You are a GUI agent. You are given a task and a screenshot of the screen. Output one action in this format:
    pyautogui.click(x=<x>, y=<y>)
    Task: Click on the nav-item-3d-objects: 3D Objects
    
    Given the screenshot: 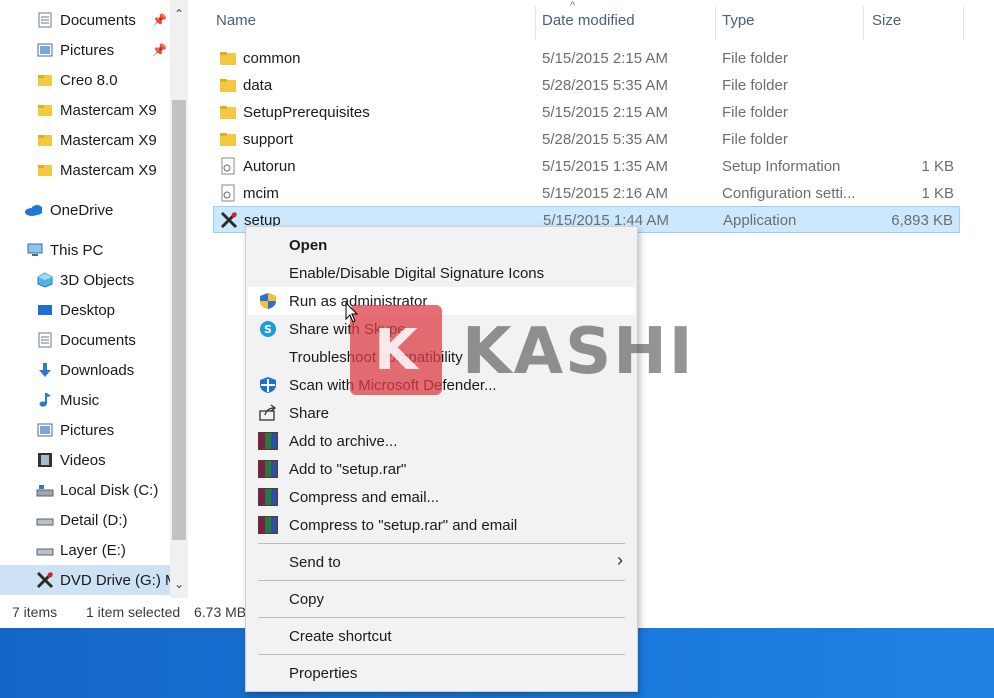 What is the action you would take?
    pyautogui.click(x=85, y=280)
    